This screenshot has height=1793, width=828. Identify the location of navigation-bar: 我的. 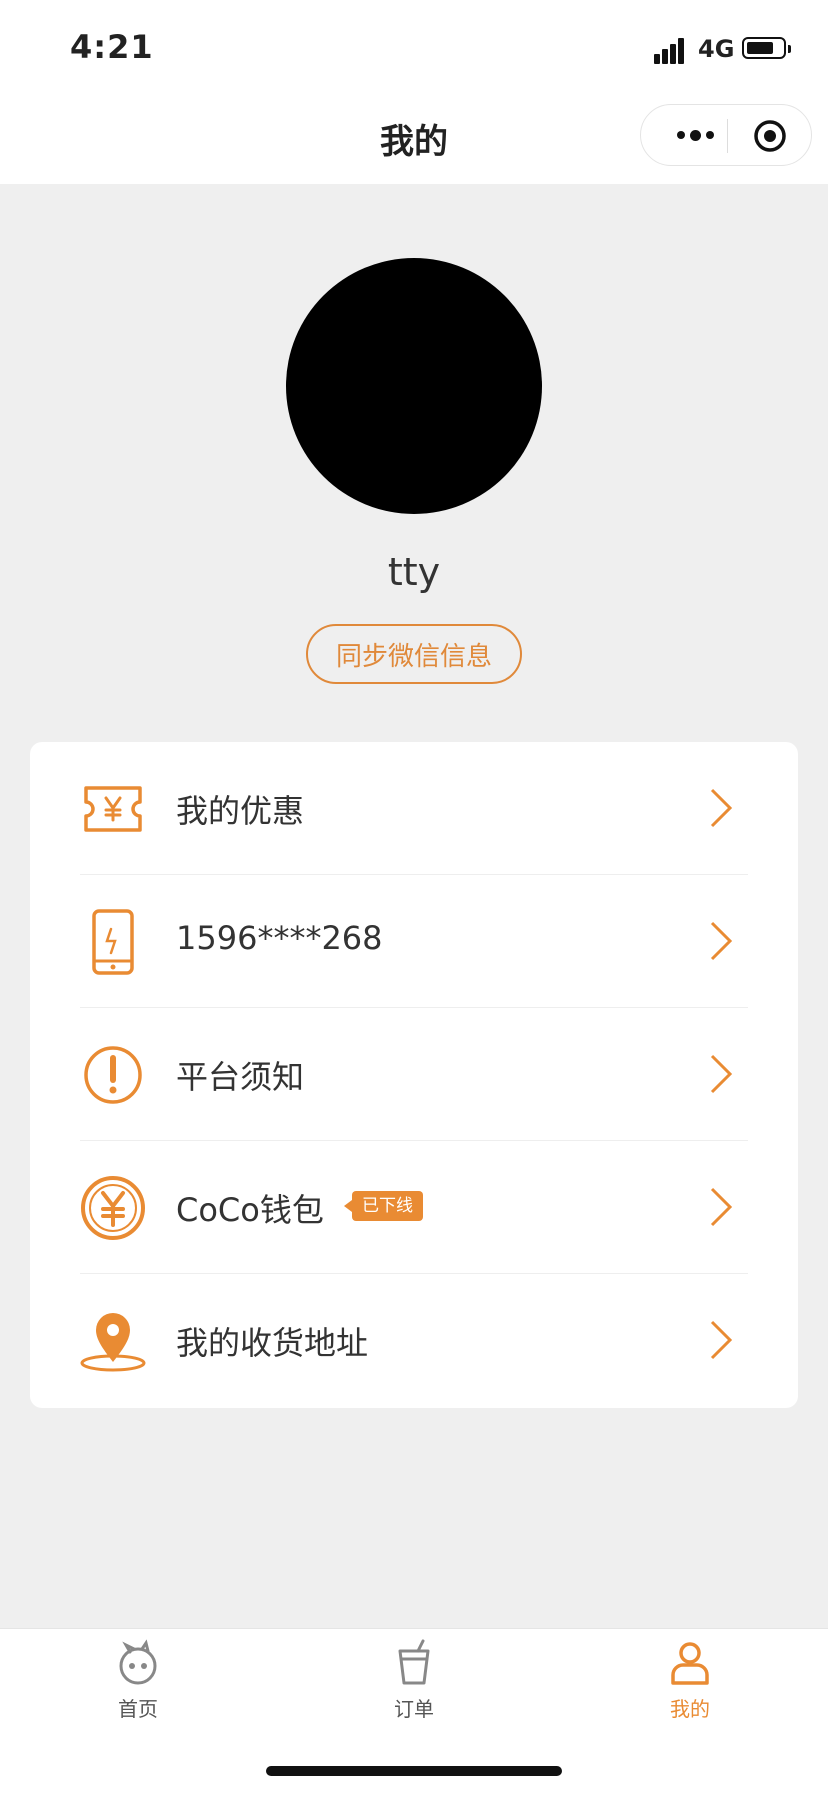
(414, 136).